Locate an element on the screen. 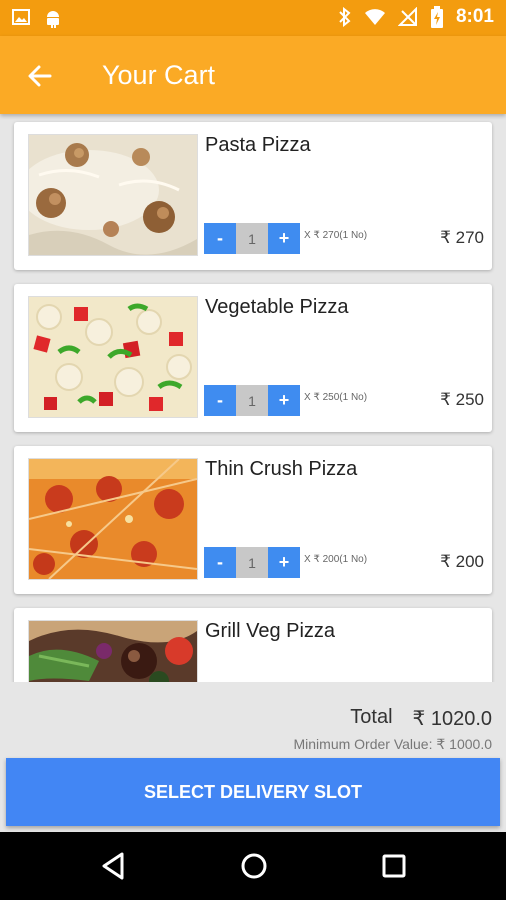 This screenshot has height=900, width=506. arrow-left-icon is located at coordinates (40, 76).